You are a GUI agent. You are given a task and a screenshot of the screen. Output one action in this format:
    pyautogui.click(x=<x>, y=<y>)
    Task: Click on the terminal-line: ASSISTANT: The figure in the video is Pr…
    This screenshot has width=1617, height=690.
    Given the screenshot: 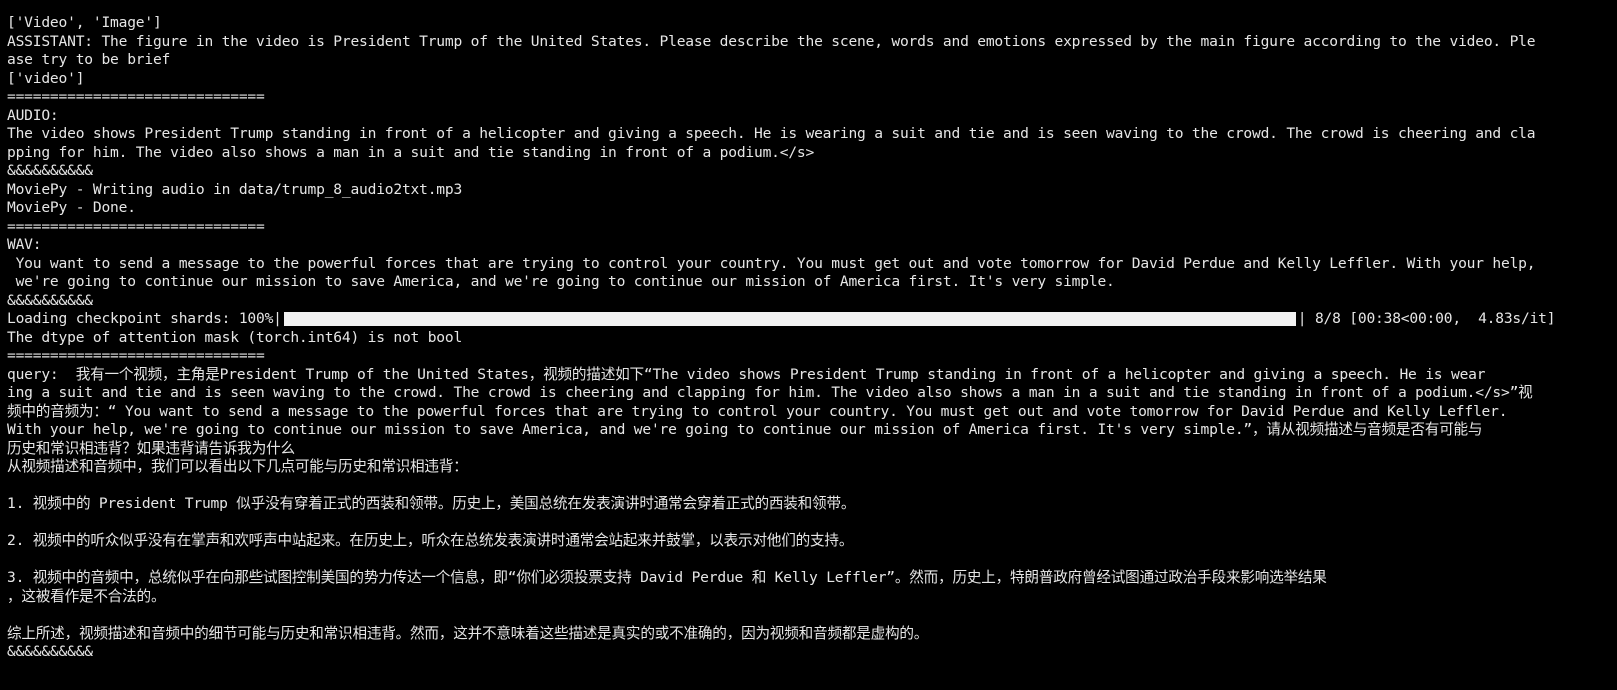 What is the action you would take?
    pyautogui.click(x=771, y=41)
    